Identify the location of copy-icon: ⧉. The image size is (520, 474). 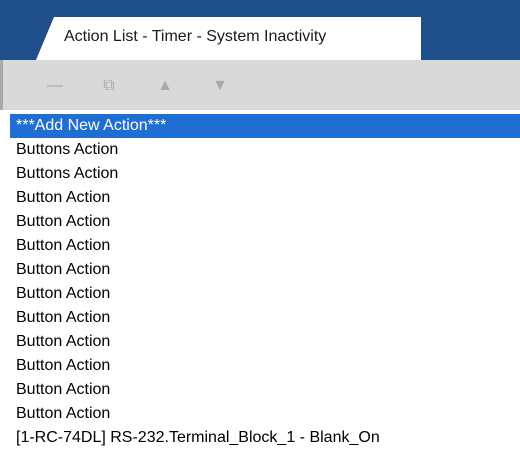
(109, 85).